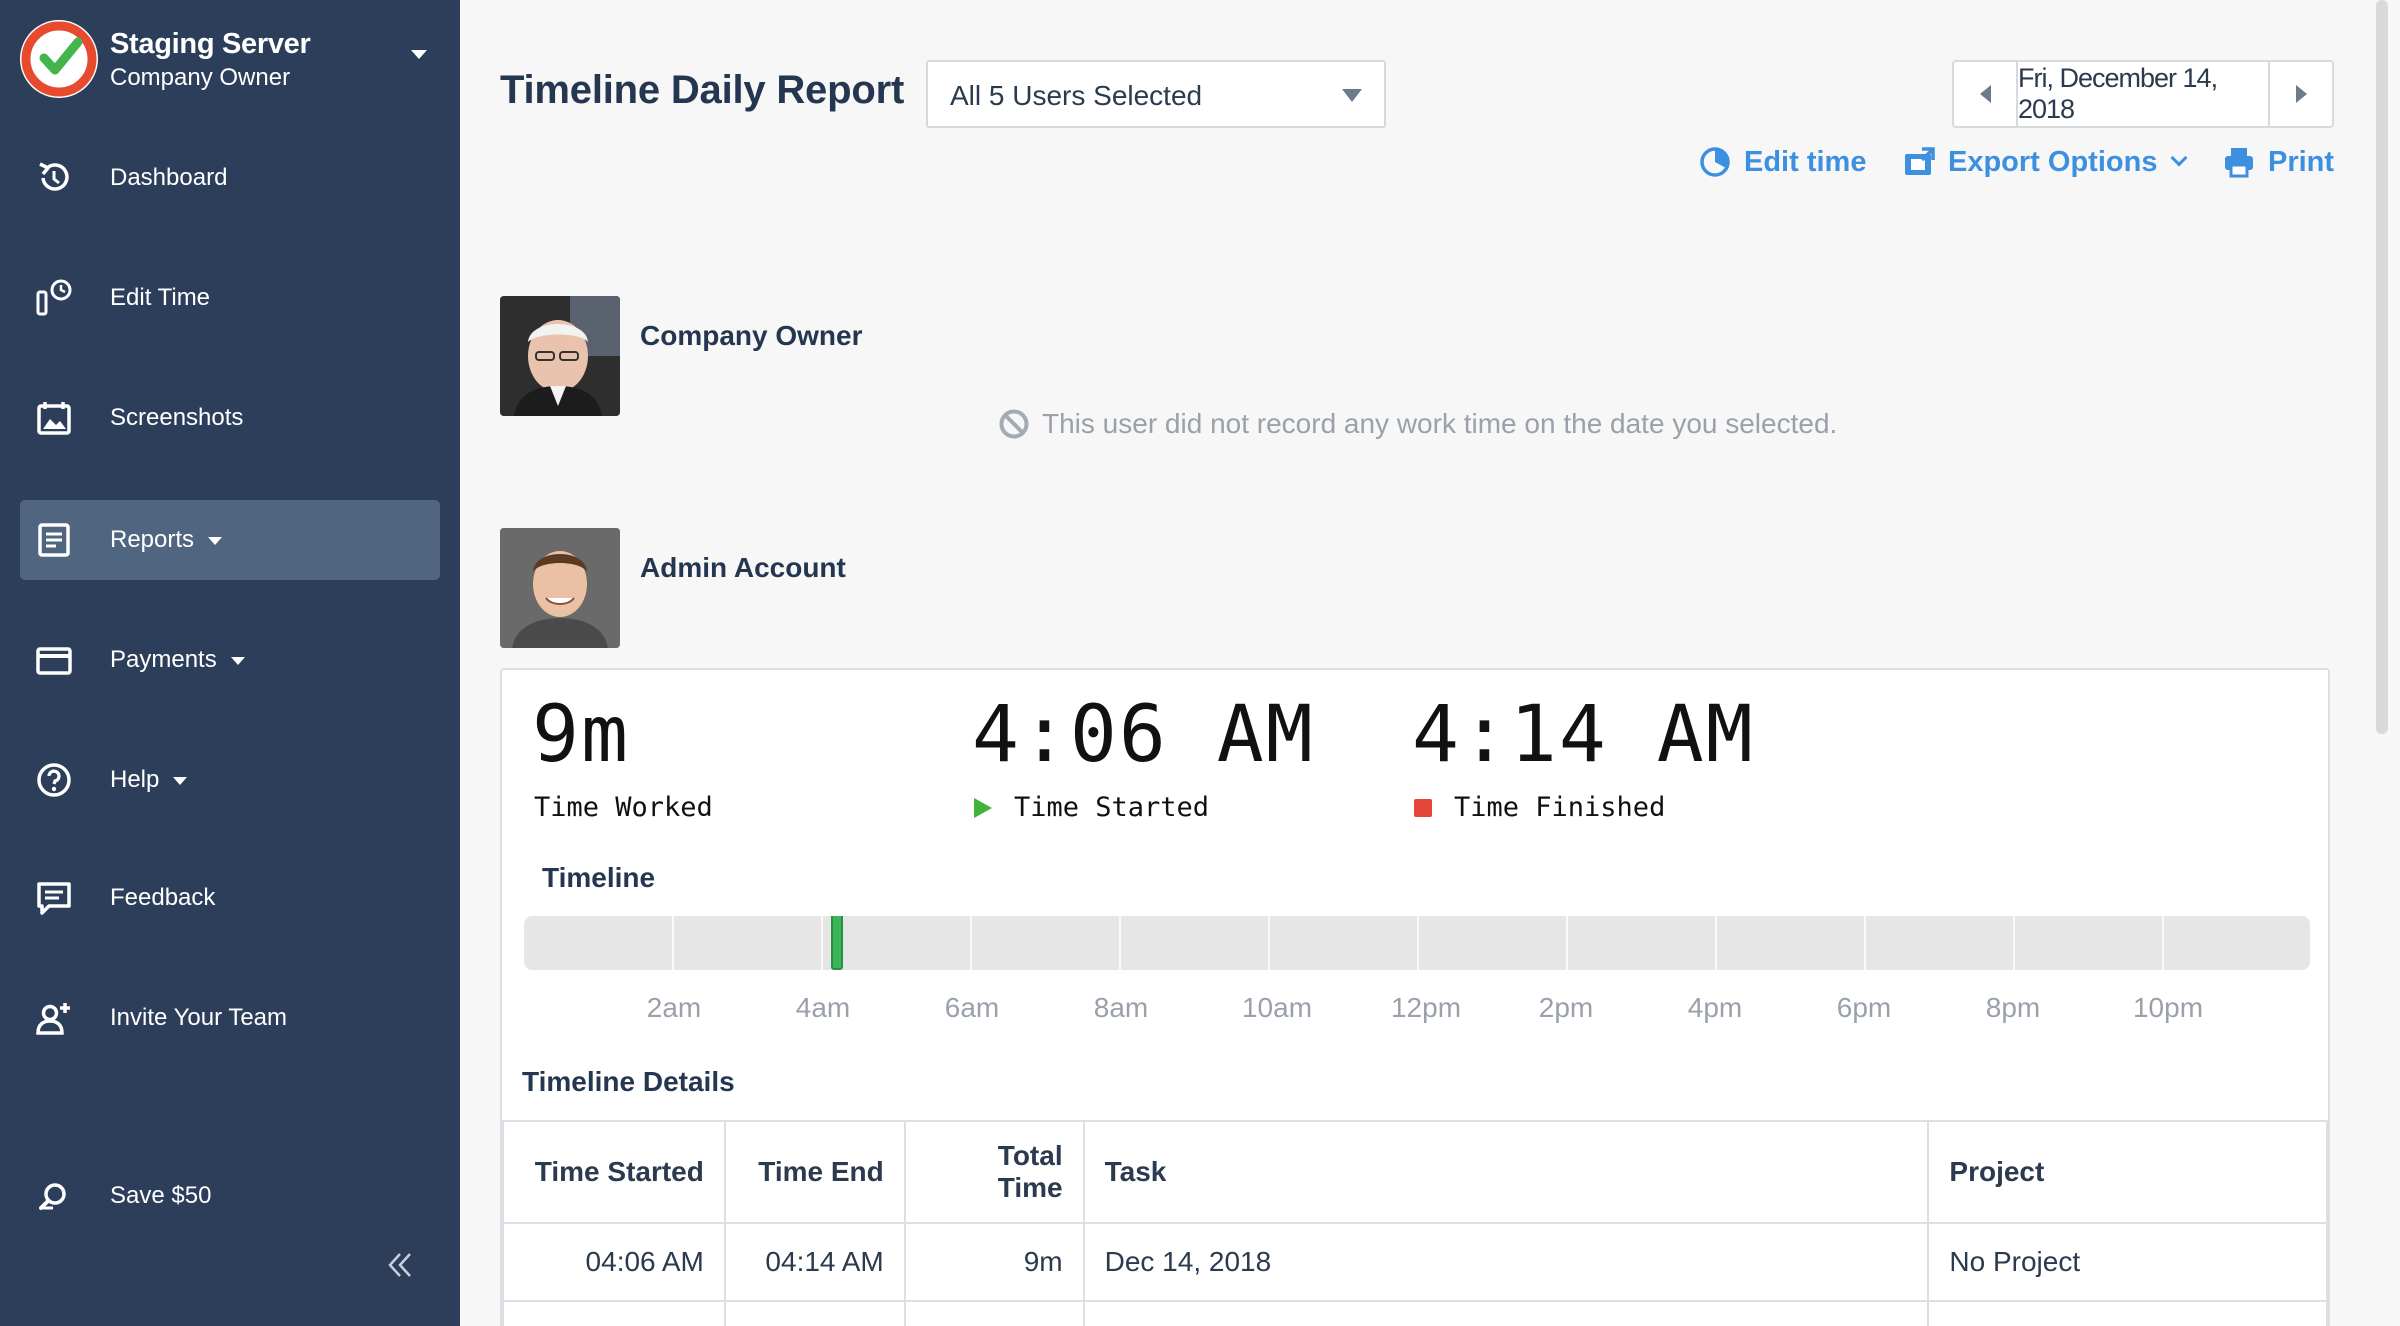 The width and height of the screenshot is (2400, 1326). What do you see at coordinates (400, 1265) in the screenshot?
I see `collapse-sidebar-icon` at bounding box center [400, 1265].